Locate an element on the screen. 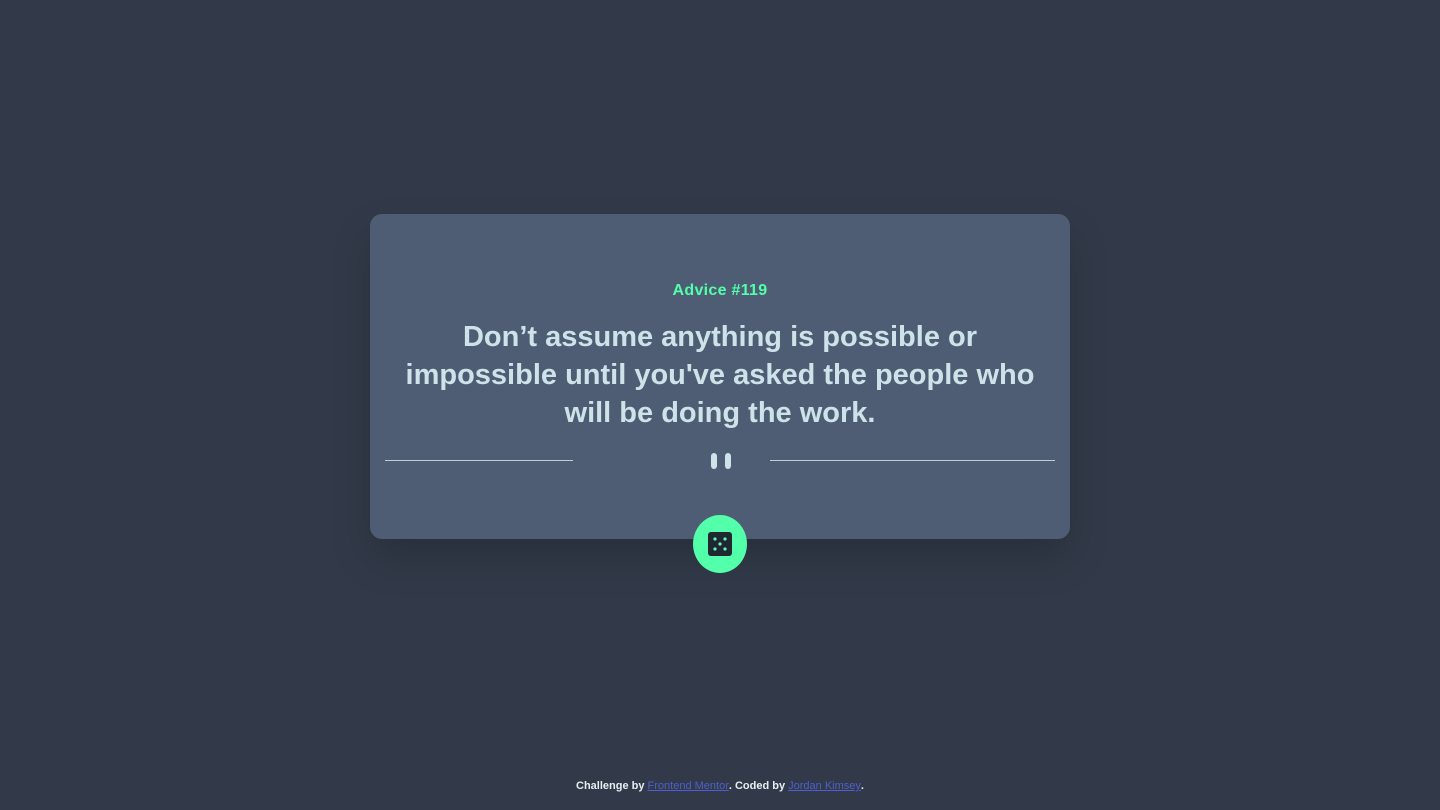 The width and height of the screenshot is (1440, 810). divider-line-left is located at coordinates (479, 460).